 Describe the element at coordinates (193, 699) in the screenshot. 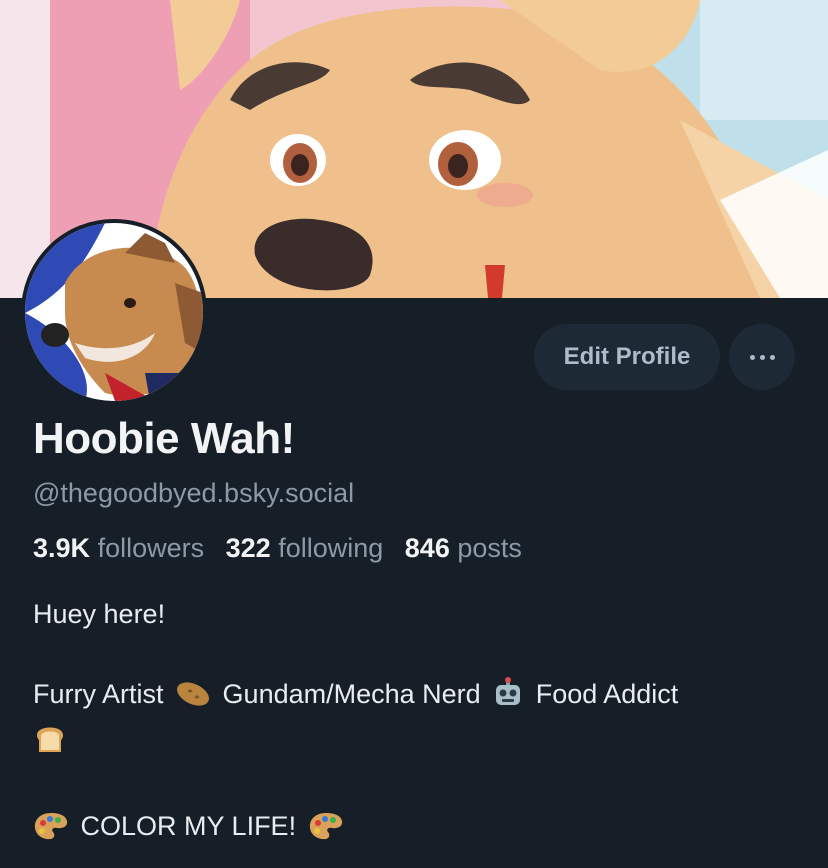

I see `potato-emoji-icon` at that location.